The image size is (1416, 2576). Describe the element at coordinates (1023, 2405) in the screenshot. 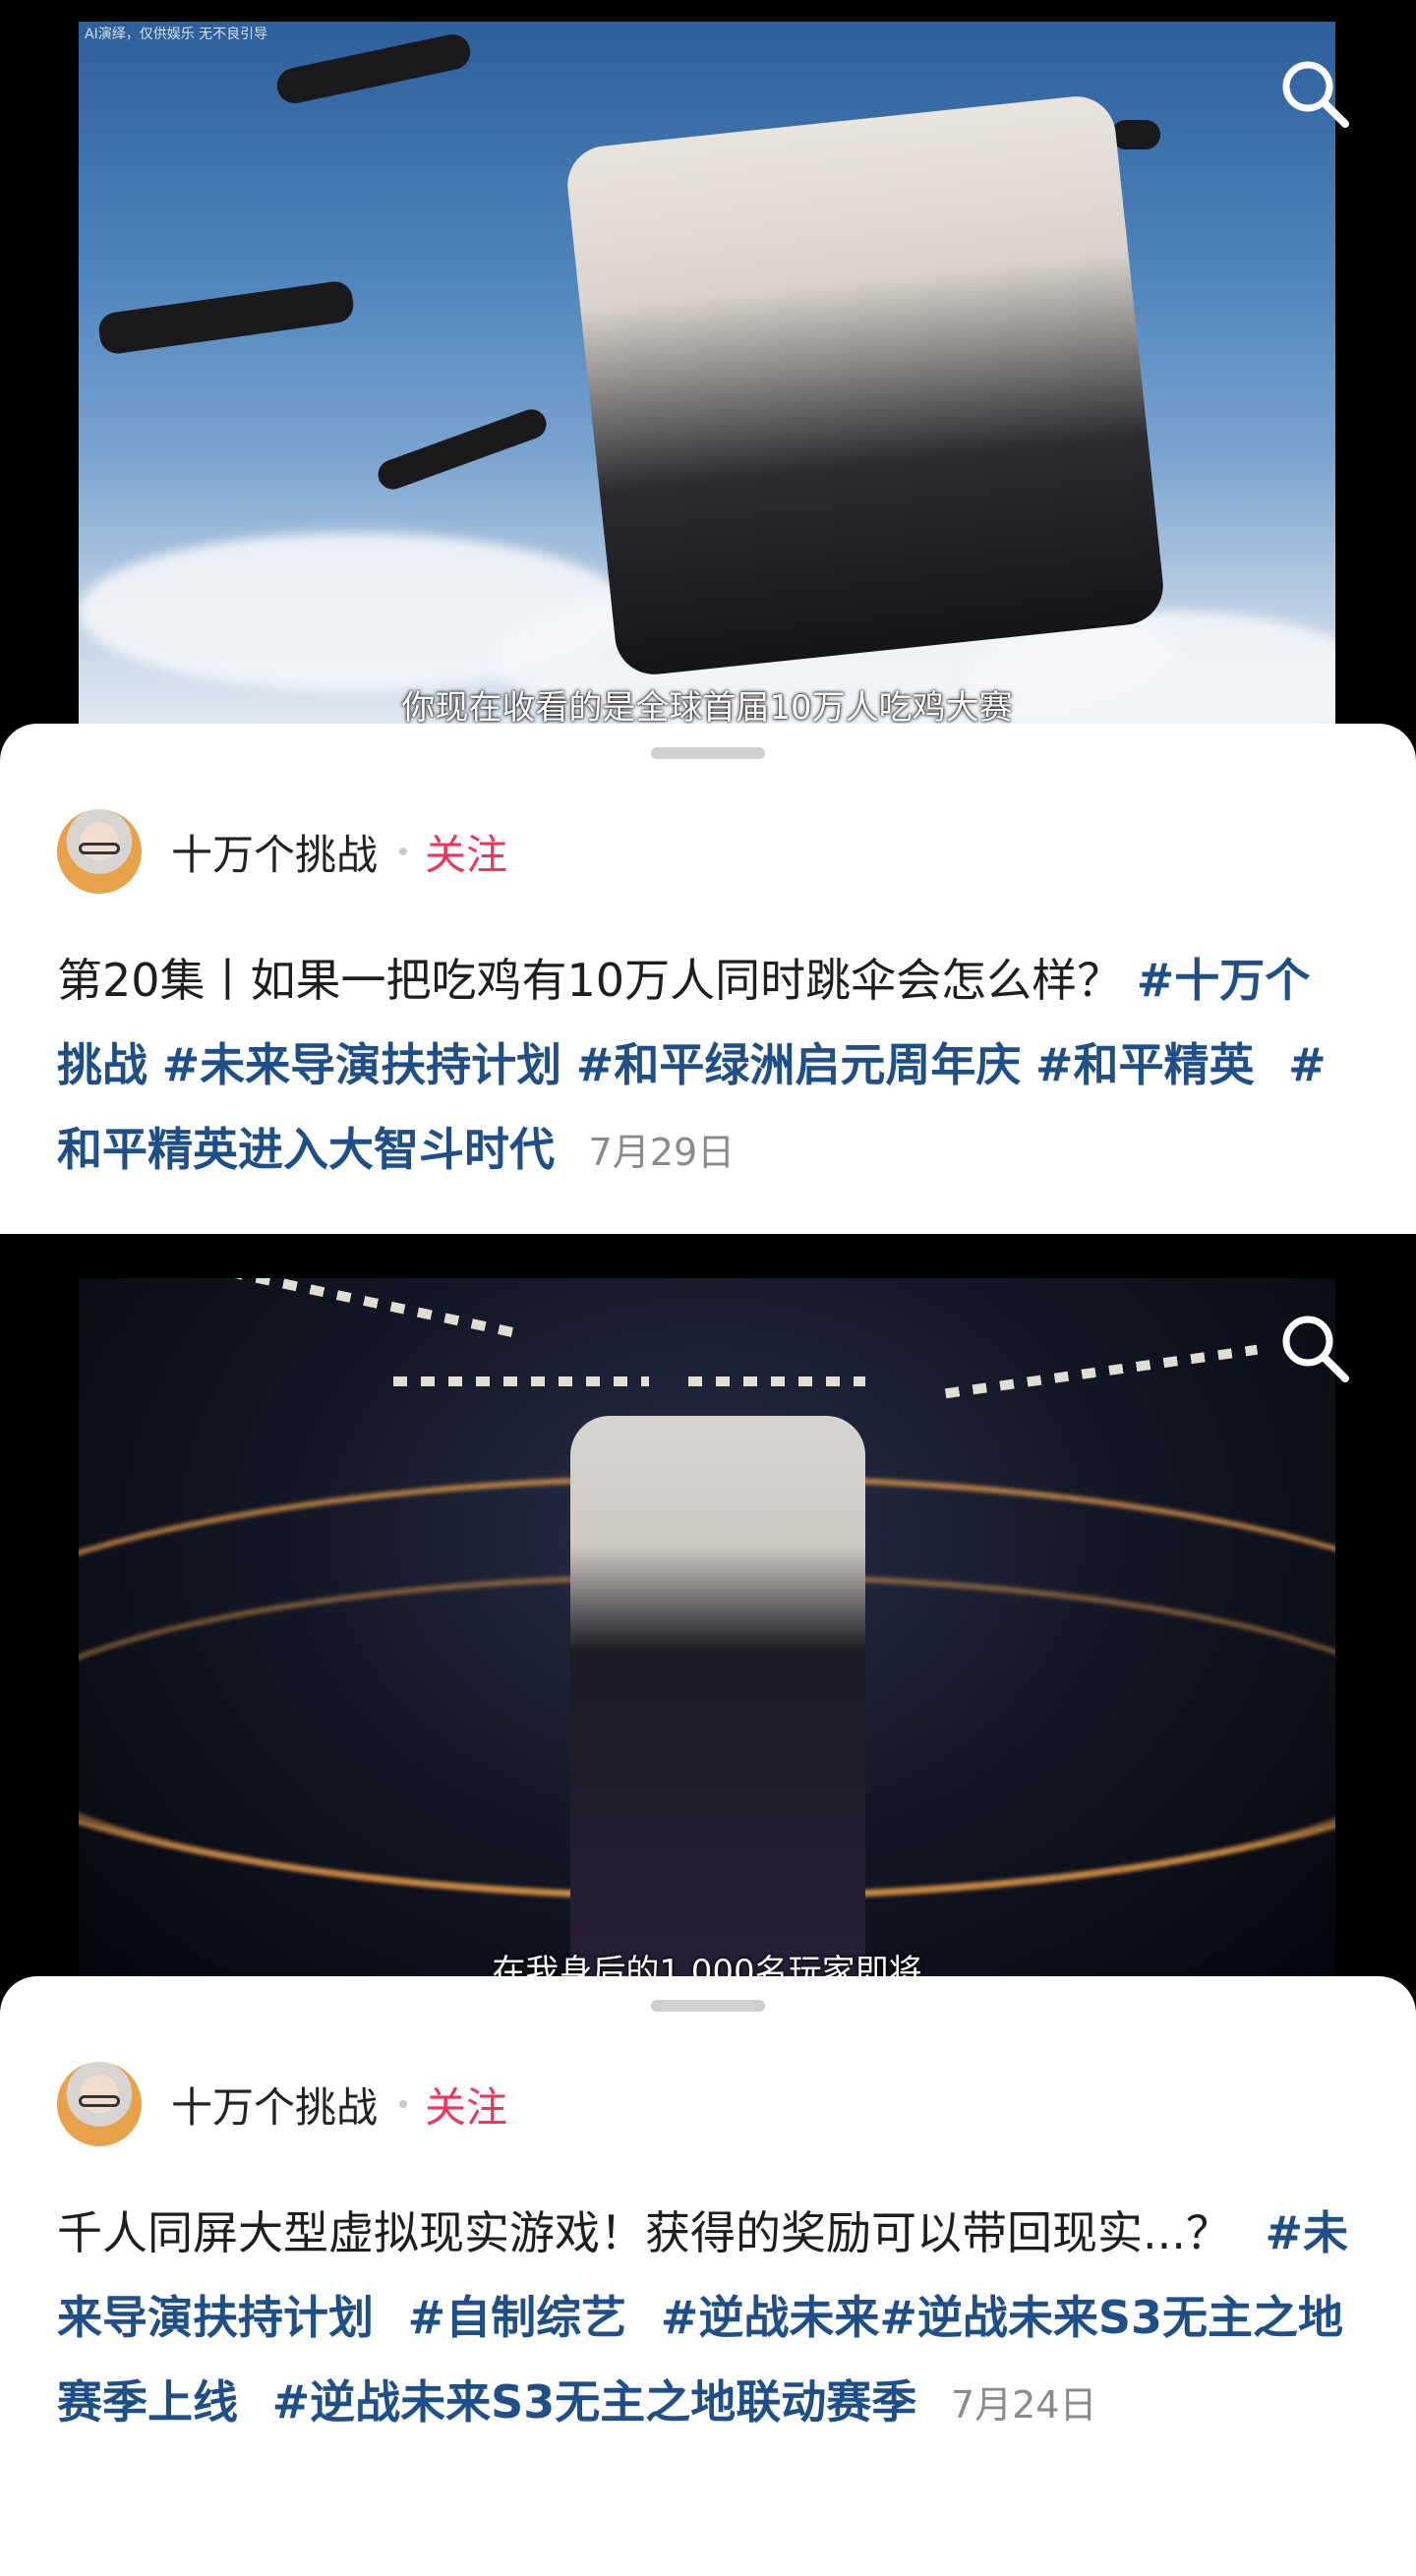

I see `post-date: 7月24日` at that location.